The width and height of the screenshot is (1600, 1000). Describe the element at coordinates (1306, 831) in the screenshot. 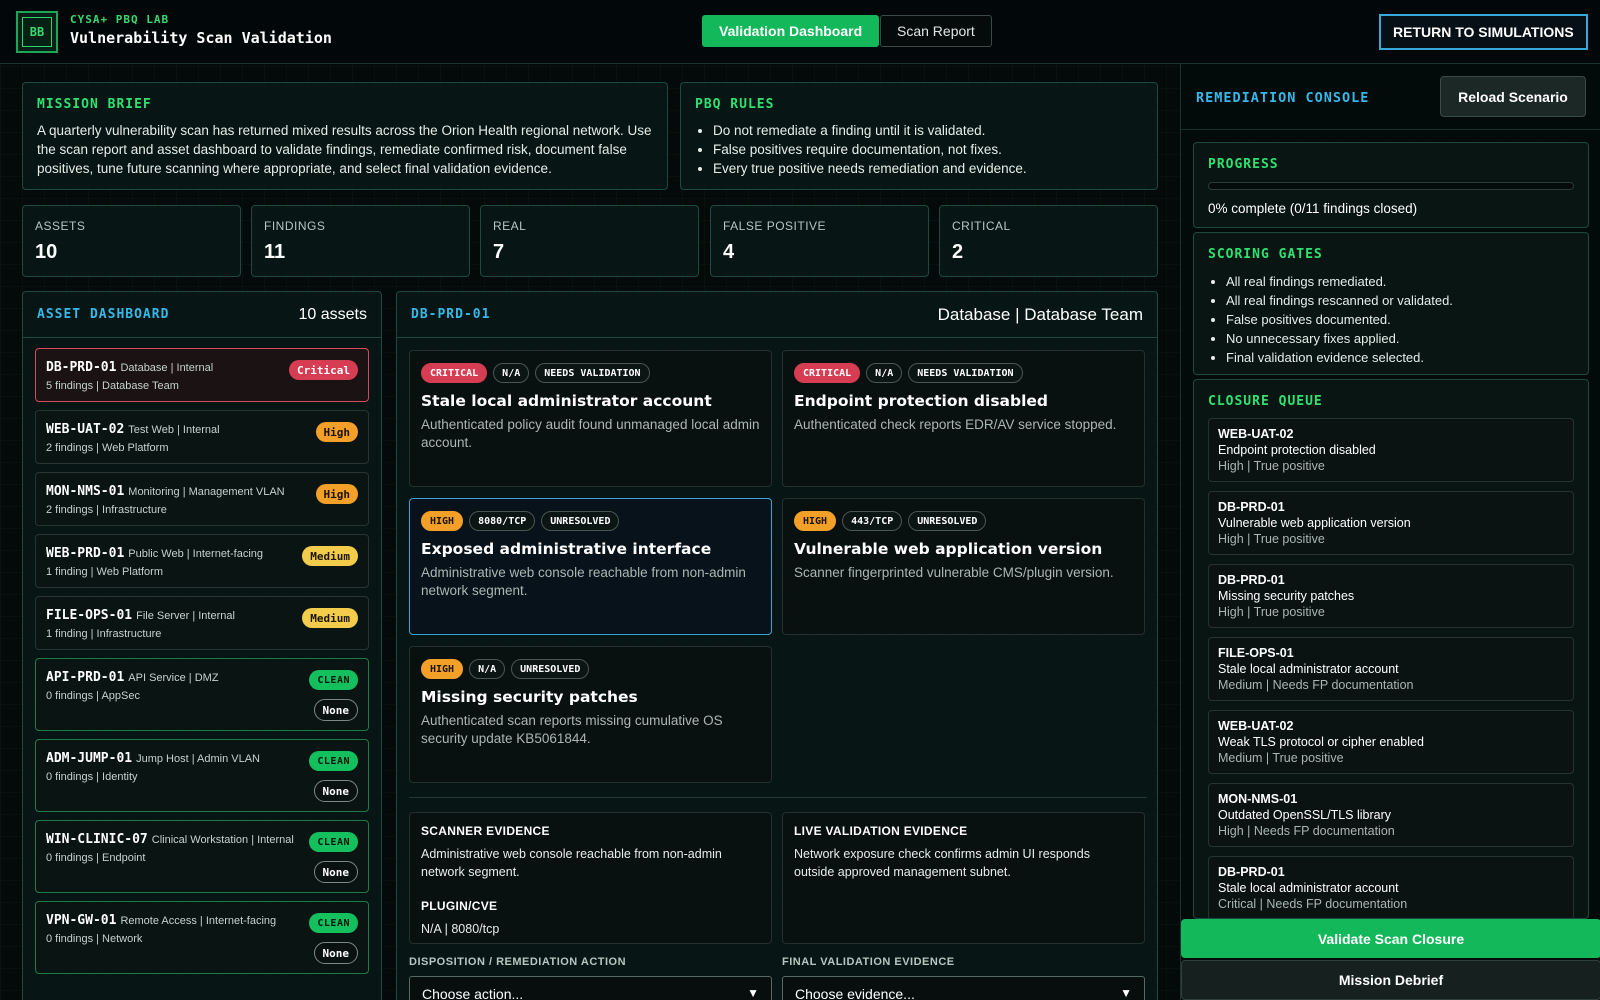

I see `queue-status: High | Needs FP documentation` at that location.